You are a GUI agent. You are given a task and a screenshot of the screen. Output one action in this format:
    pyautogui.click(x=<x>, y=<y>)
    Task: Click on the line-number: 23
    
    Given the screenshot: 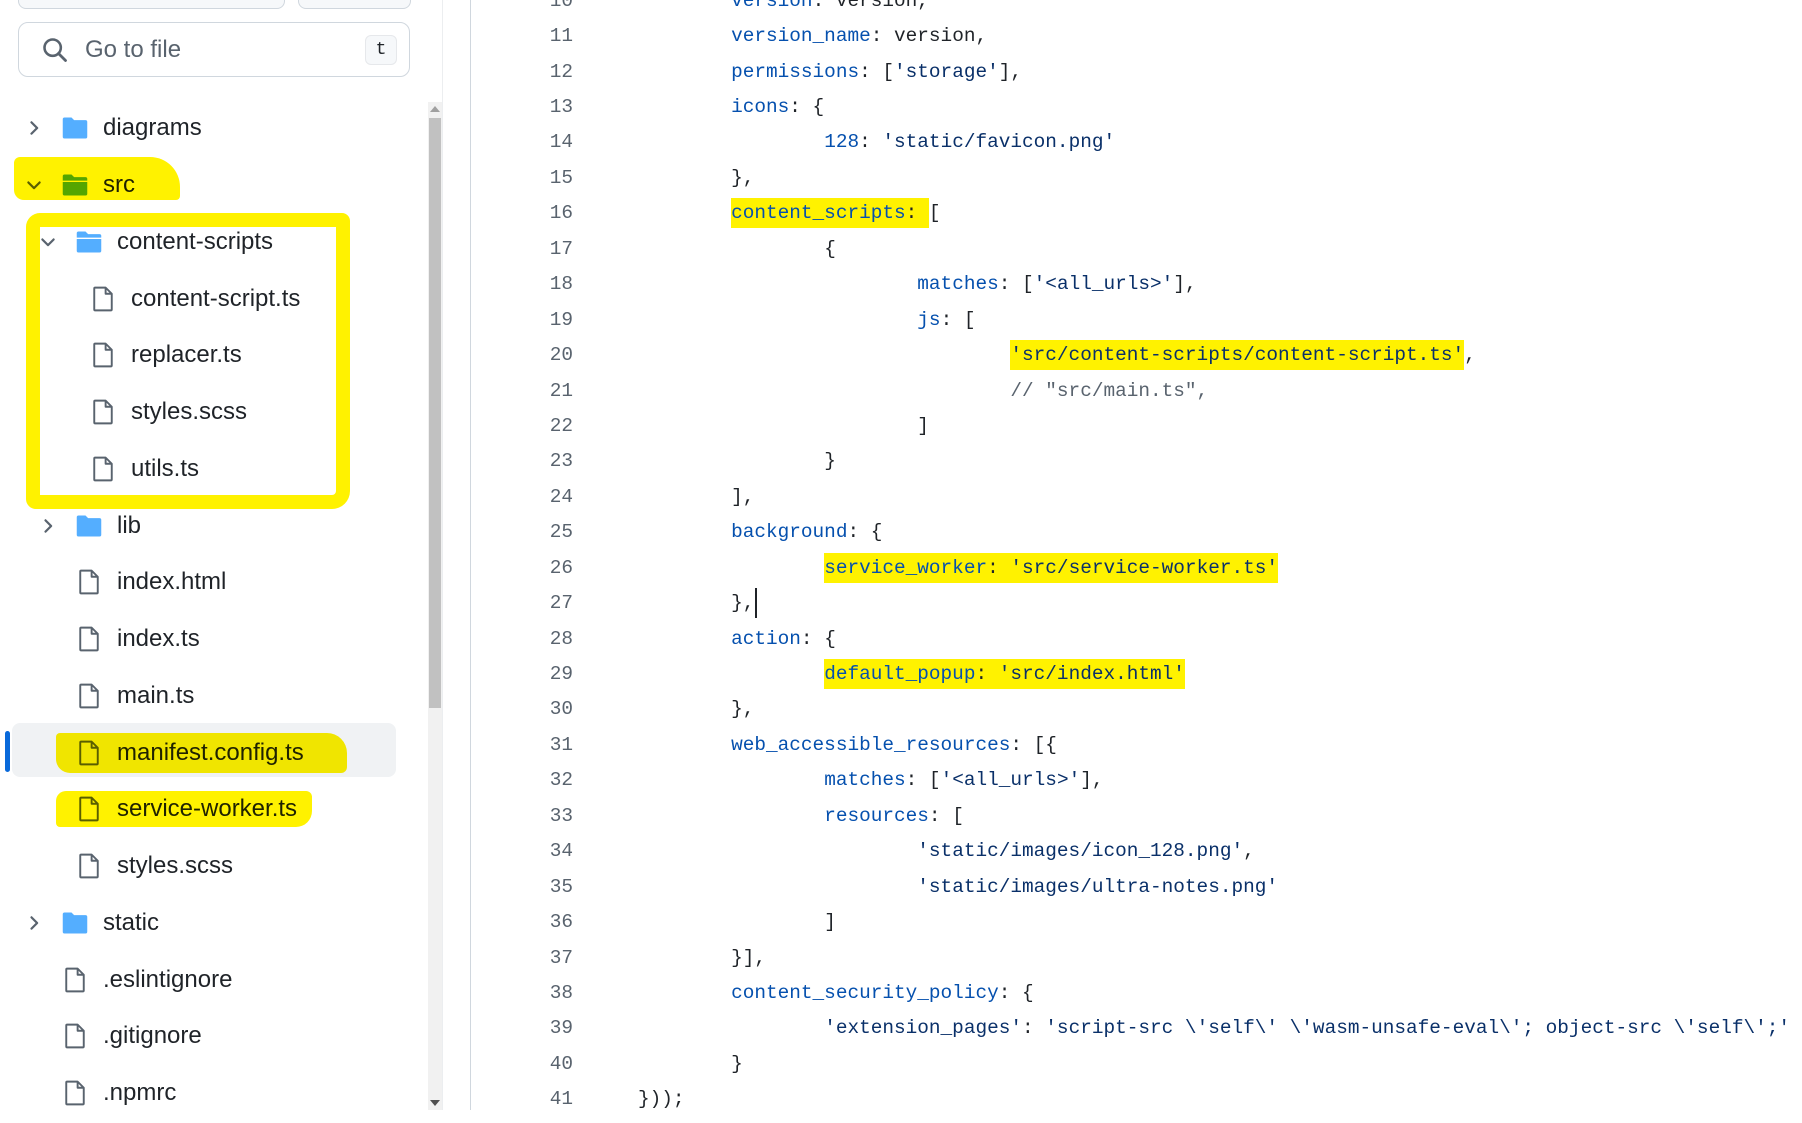 What is the action you would take?
    pyautogui.click(x=523, y=461)
    